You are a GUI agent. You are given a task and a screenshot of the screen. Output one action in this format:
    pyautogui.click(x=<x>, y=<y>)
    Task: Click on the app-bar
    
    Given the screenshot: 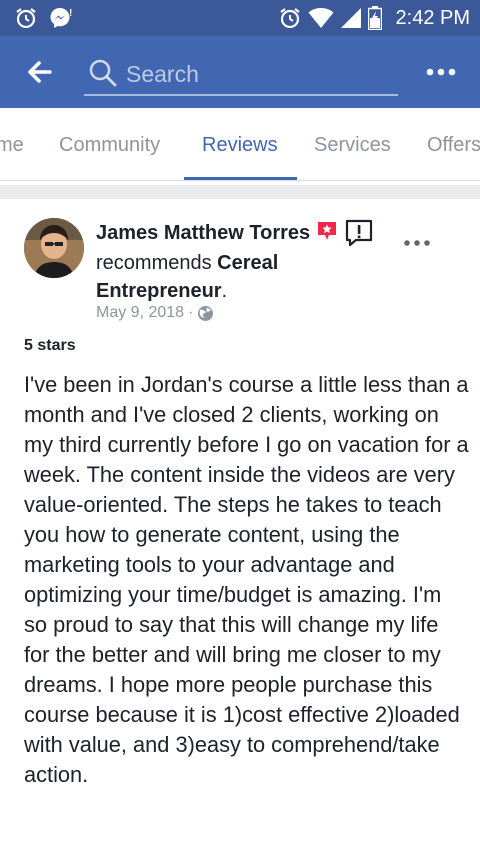 What is the action you would take?
    pyautogui.click(x=240, y=72)
    